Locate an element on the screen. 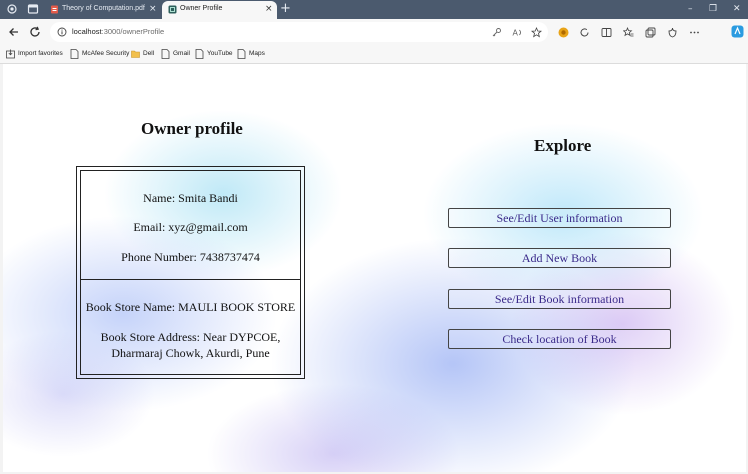  svg-text: A is located at coordinates (516, 33).